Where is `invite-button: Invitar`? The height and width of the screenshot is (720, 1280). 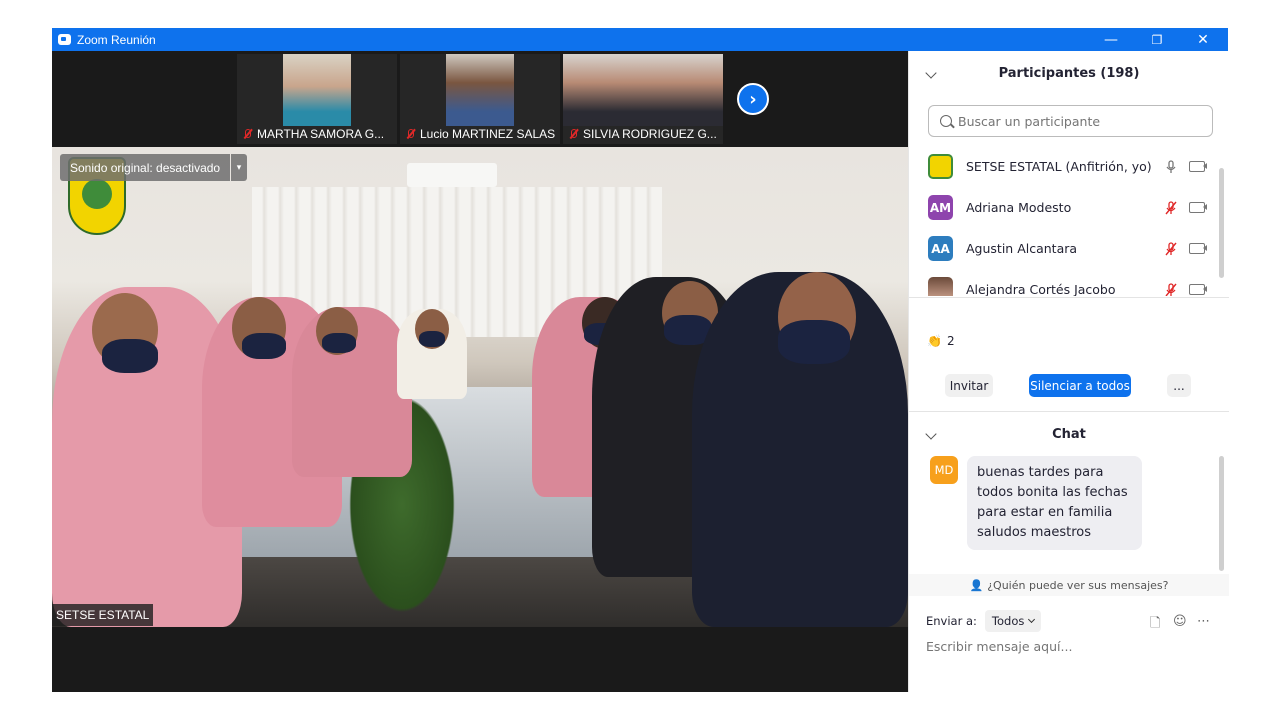
invite-button: Invitar is located at coordinates (969, 385).